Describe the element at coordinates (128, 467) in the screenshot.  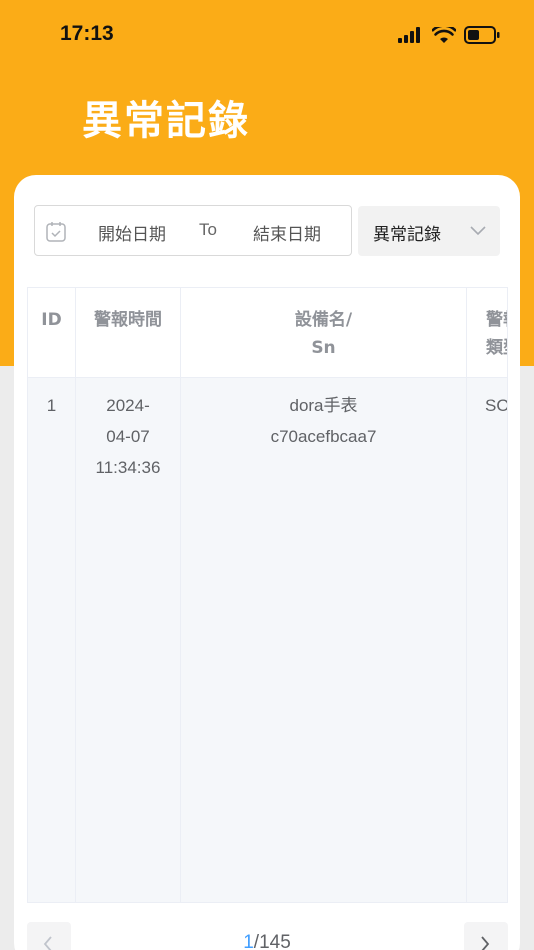
I see `row-time-clock: 11:34:36` at that location.